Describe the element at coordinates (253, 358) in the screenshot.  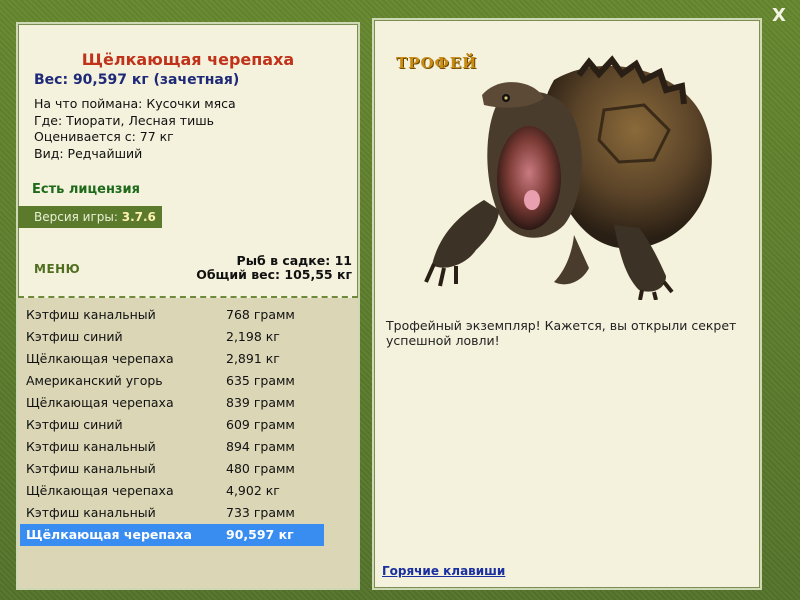
I see `catch-row-weight: 2,891 кг` at that location.